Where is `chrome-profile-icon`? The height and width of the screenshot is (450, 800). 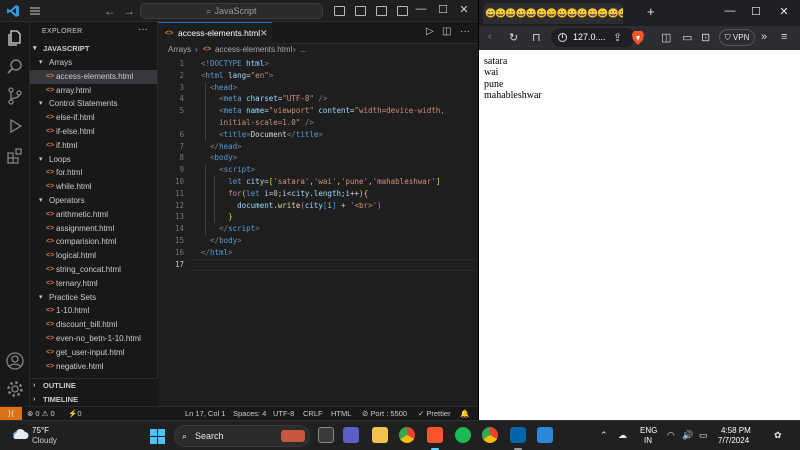
chrome-profile-icon is located at coordinates (490, 435).